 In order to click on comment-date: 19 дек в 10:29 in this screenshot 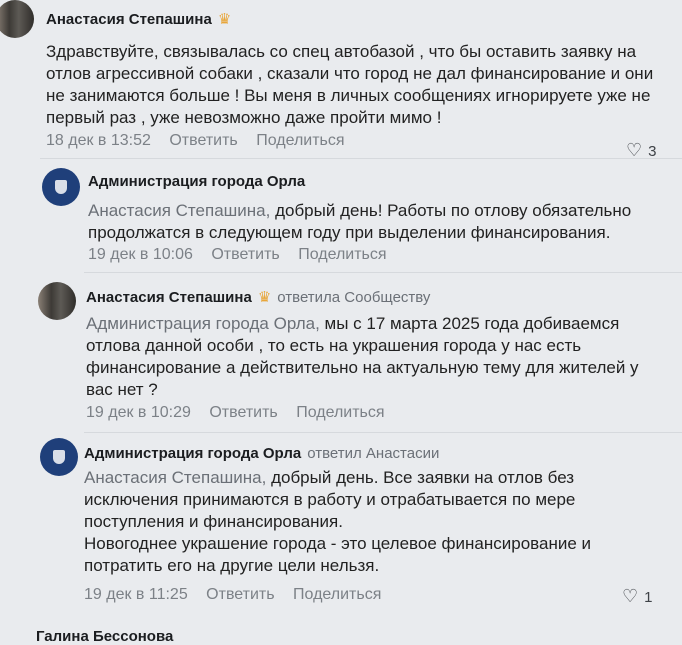, I will do `click(138, 412)`.